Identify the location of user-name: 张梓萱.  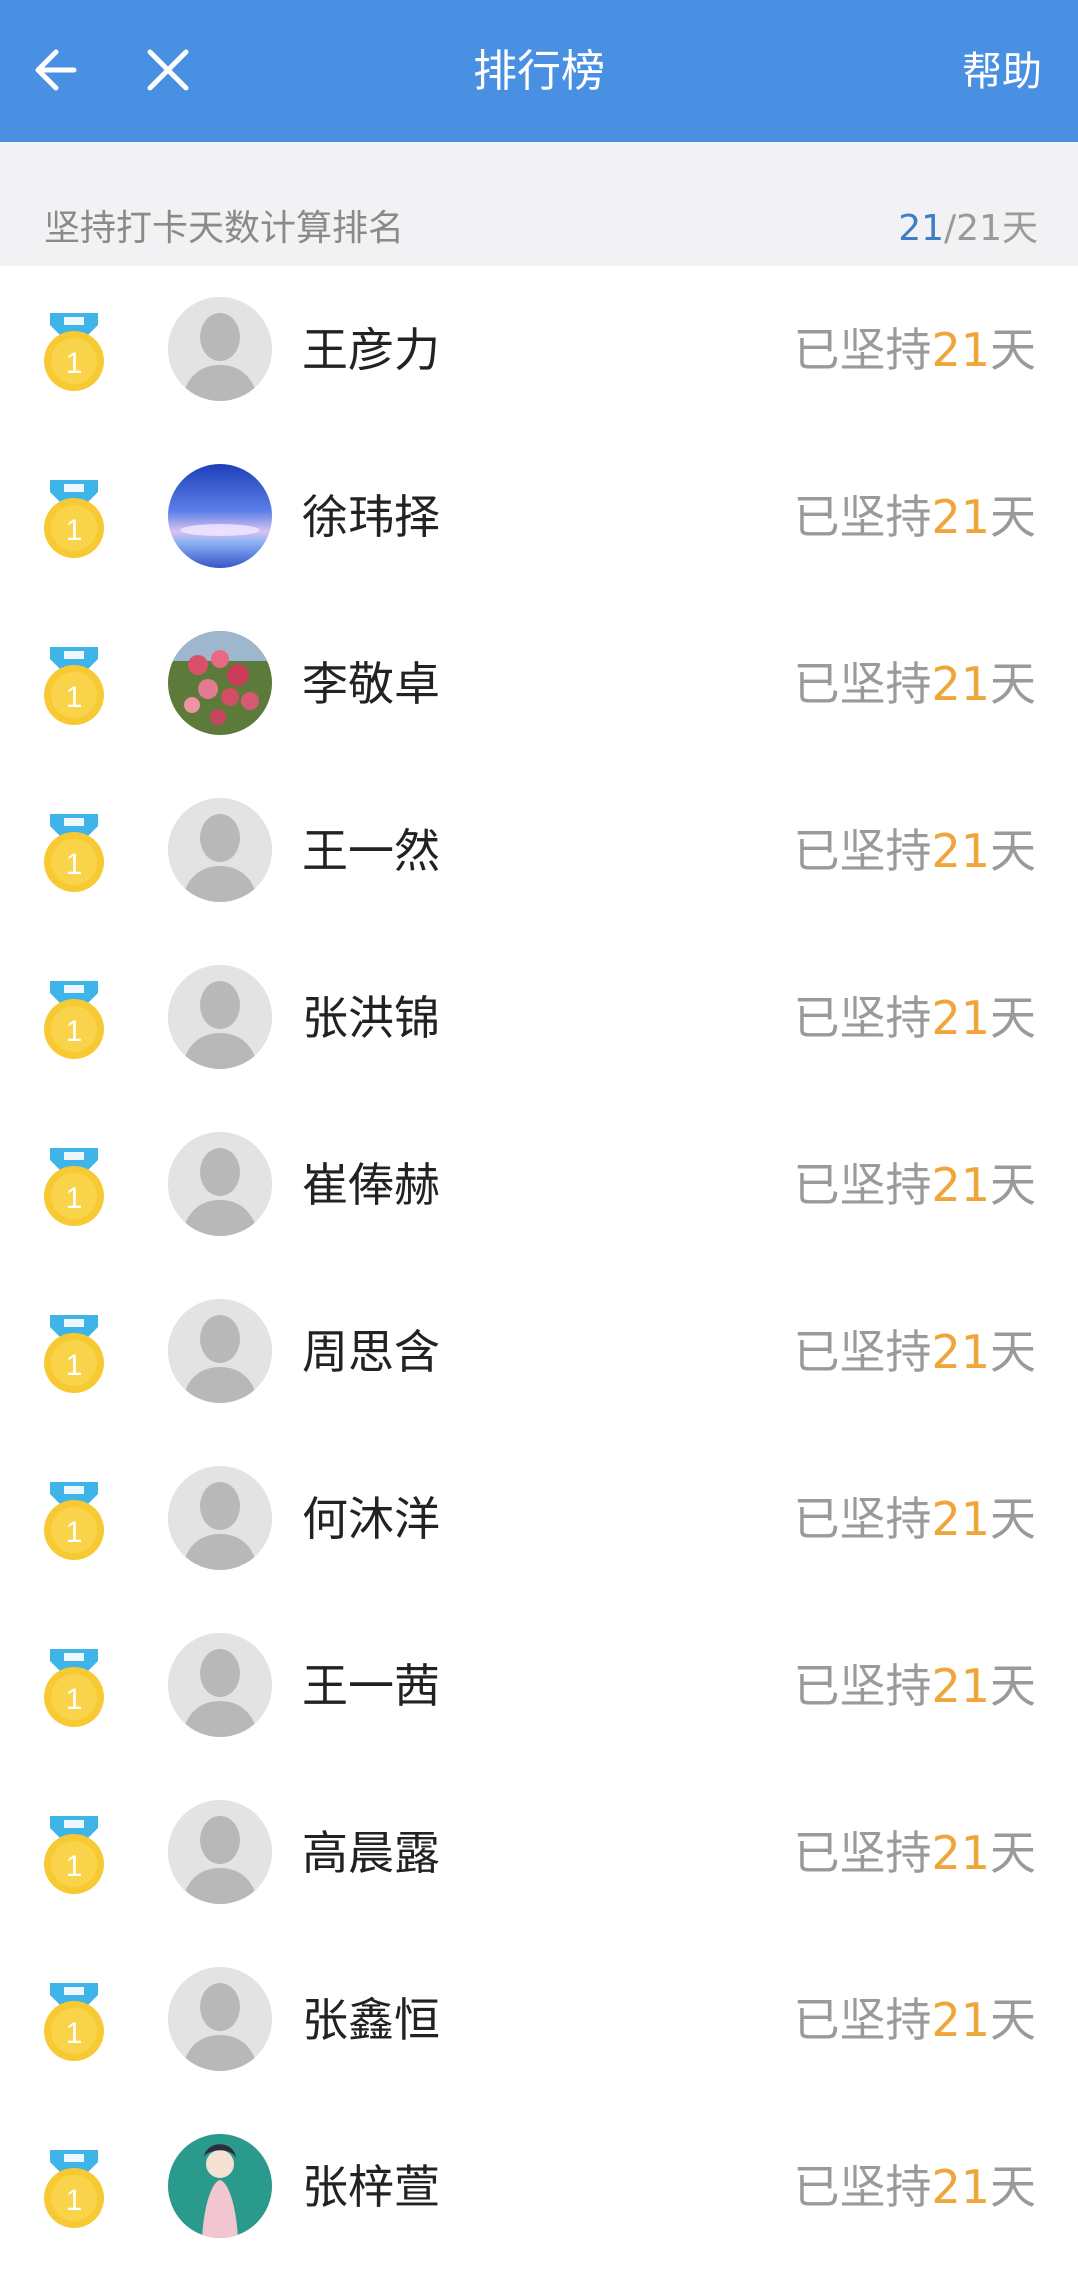
(371, 2187).